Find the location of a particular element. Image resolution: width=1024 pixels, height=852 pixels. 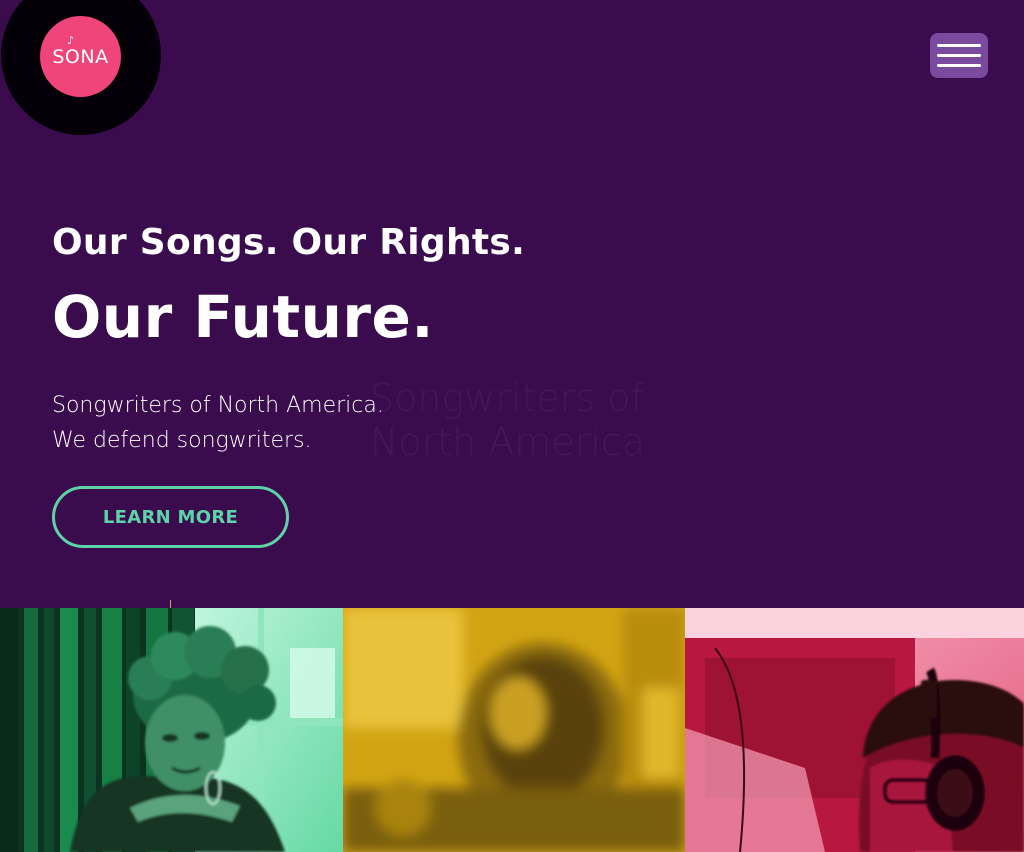

hero-headline: Our Future. is located at coordinates (243, 317).